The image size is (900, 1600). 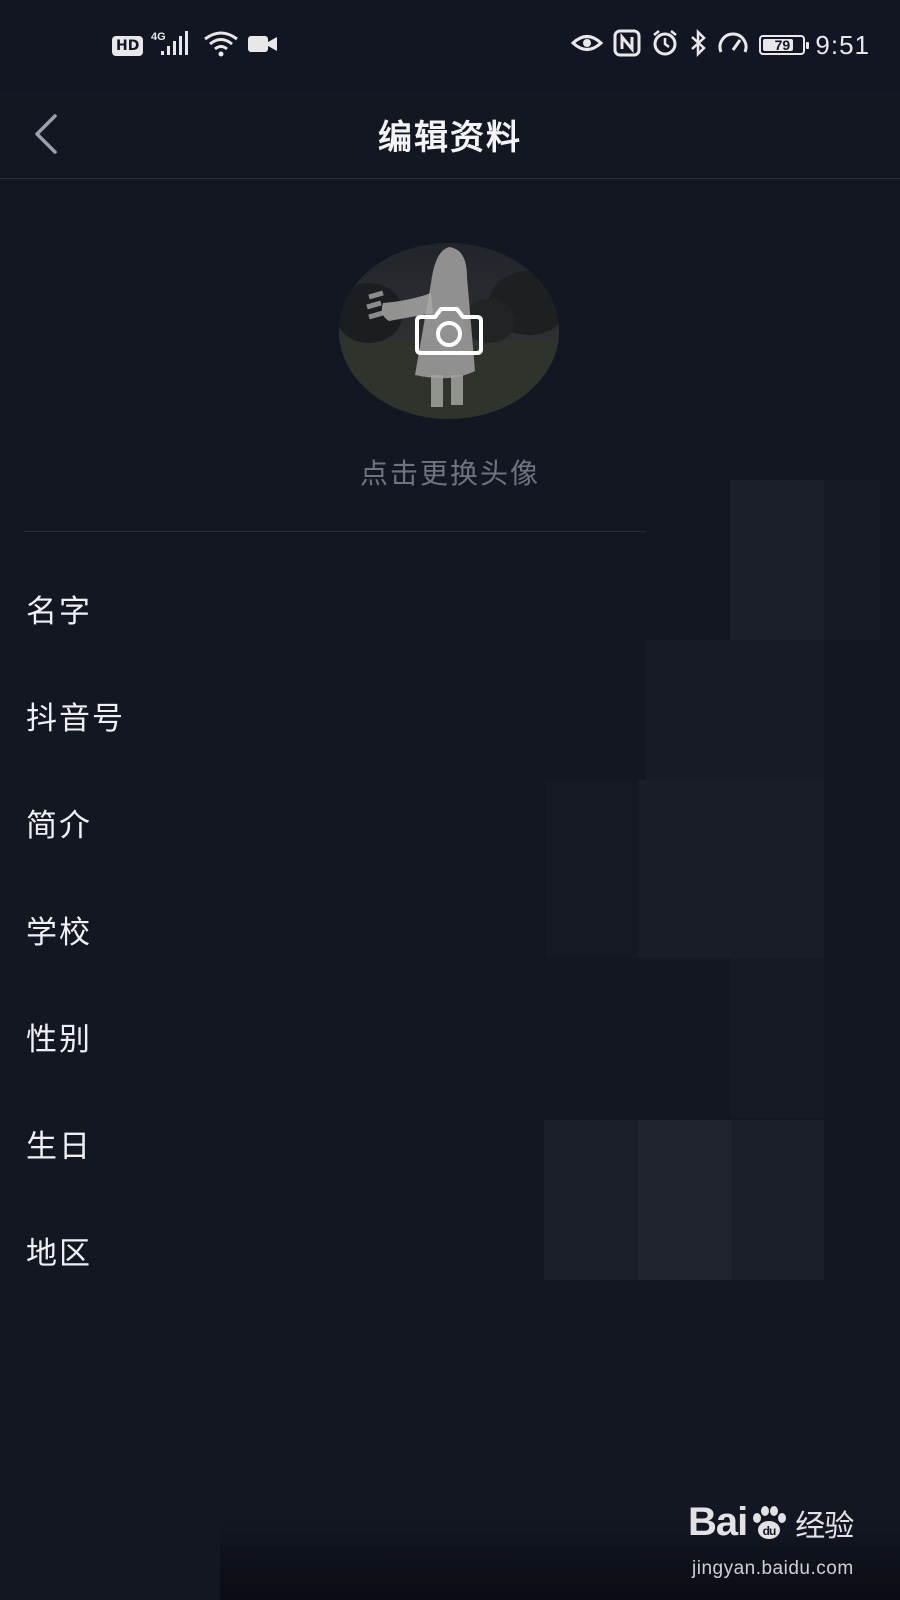 I want to click on network-label: 4G, so click(x=158, y=37).